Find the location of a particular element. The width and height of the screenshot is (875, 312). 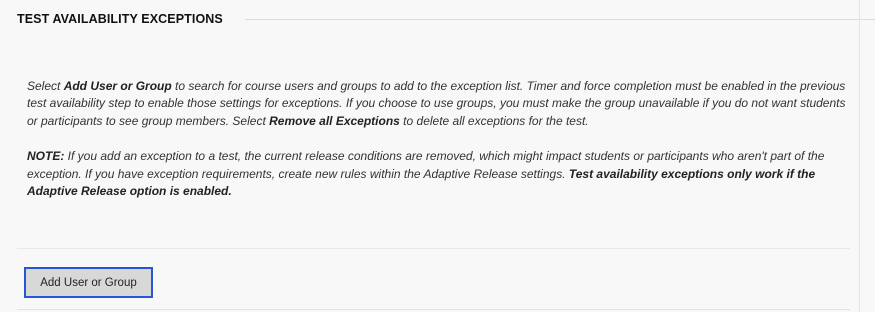

bottom-divider is located at coordinates (433, 309).